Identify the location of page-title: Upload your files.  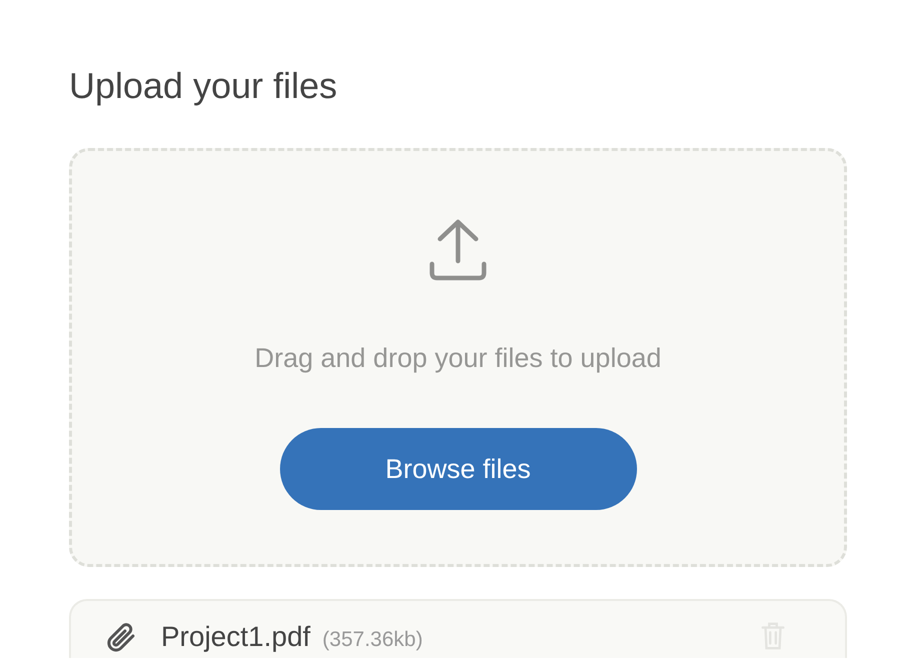
(203, 85).